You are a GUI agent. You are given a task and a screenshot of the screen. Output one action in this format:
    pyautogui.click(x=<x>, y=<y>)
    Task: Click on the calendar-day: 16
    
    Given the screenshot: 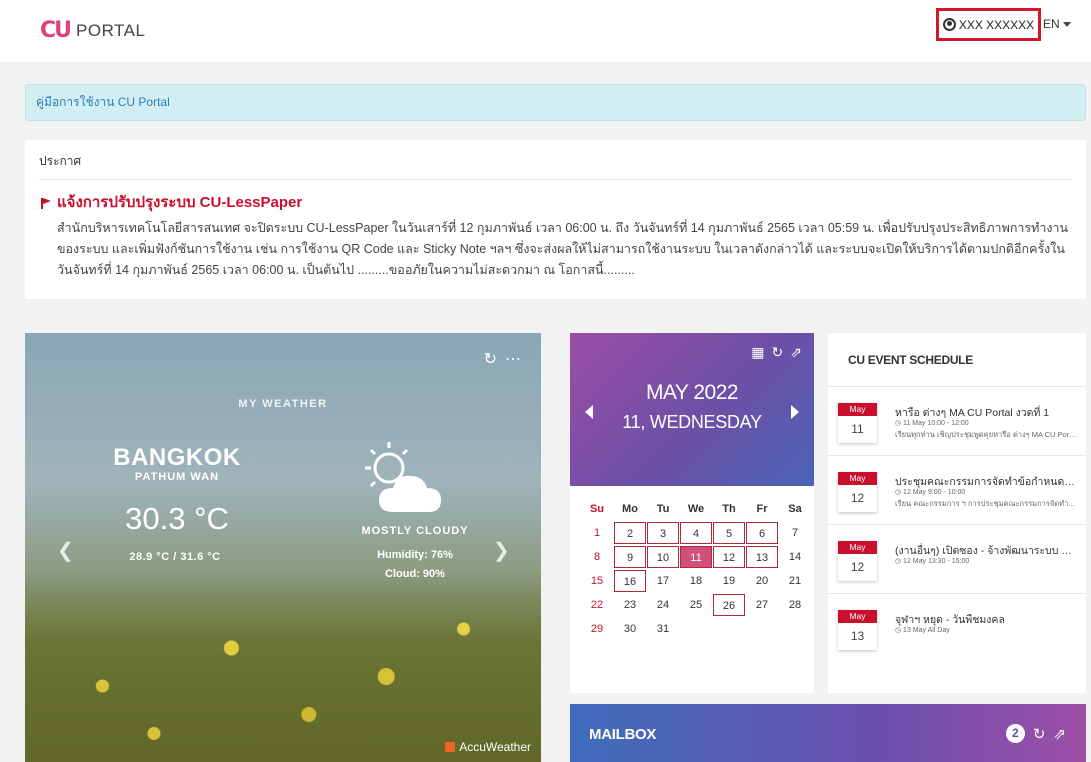 What is the action you would take?
    pyautogui.click(x=630, y=581)
    